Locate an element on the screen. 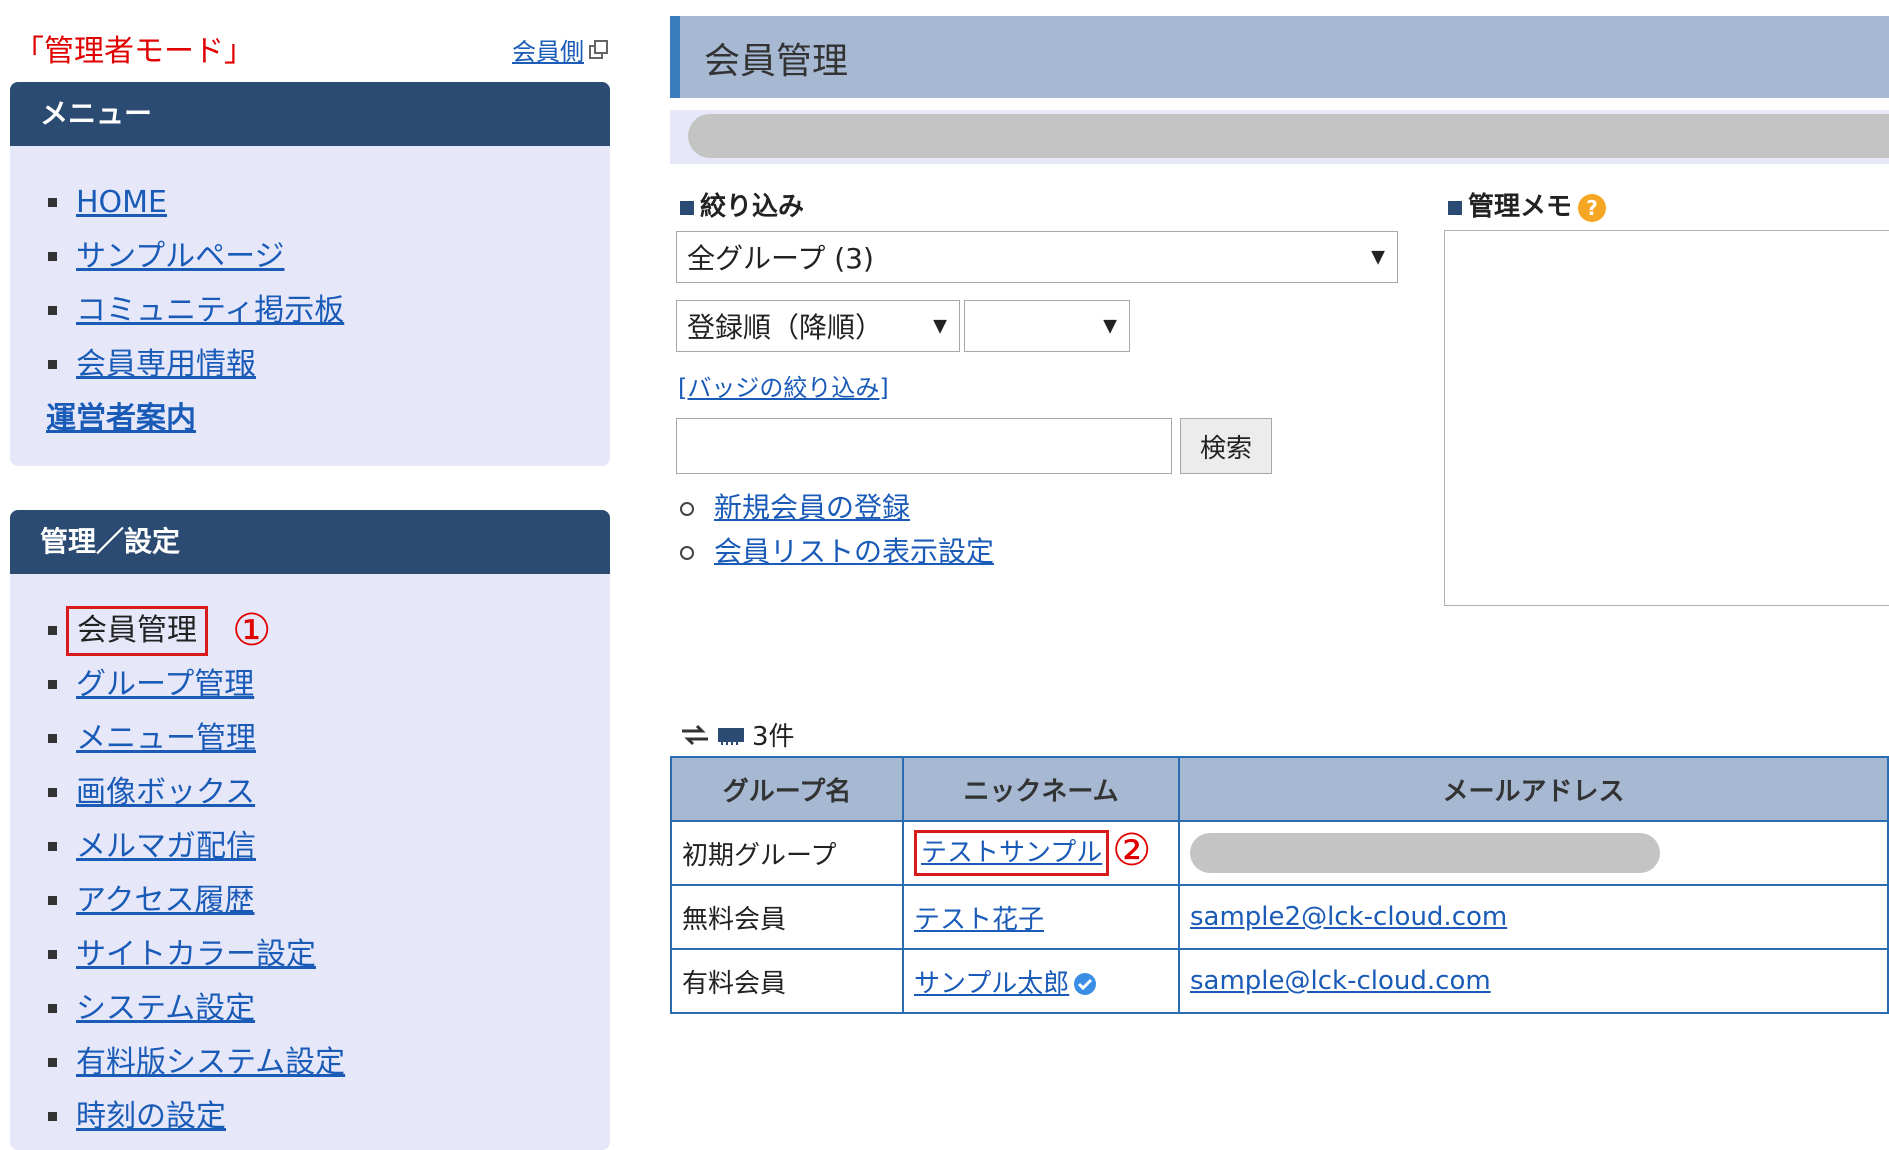 The width and height of the screenshot is (1889, 1150). column-header-group: グループ名 is located at coordinates (787, 789).